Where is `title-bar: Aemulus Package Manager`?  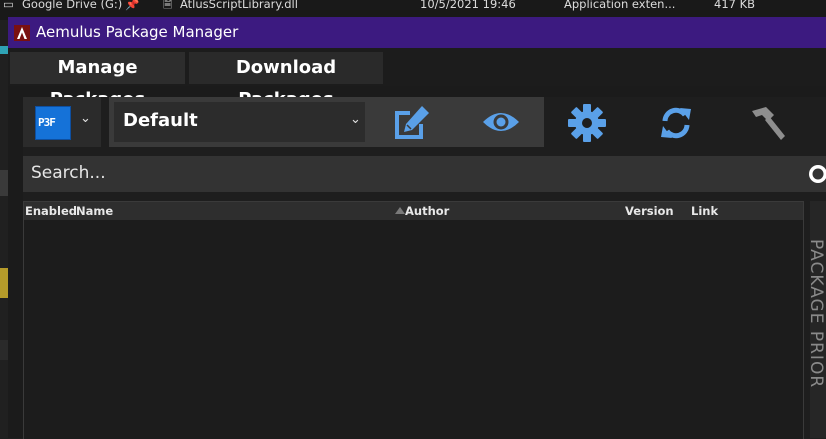
title-bar: Aemulus Package Manager is located at coordinates (417, 32).